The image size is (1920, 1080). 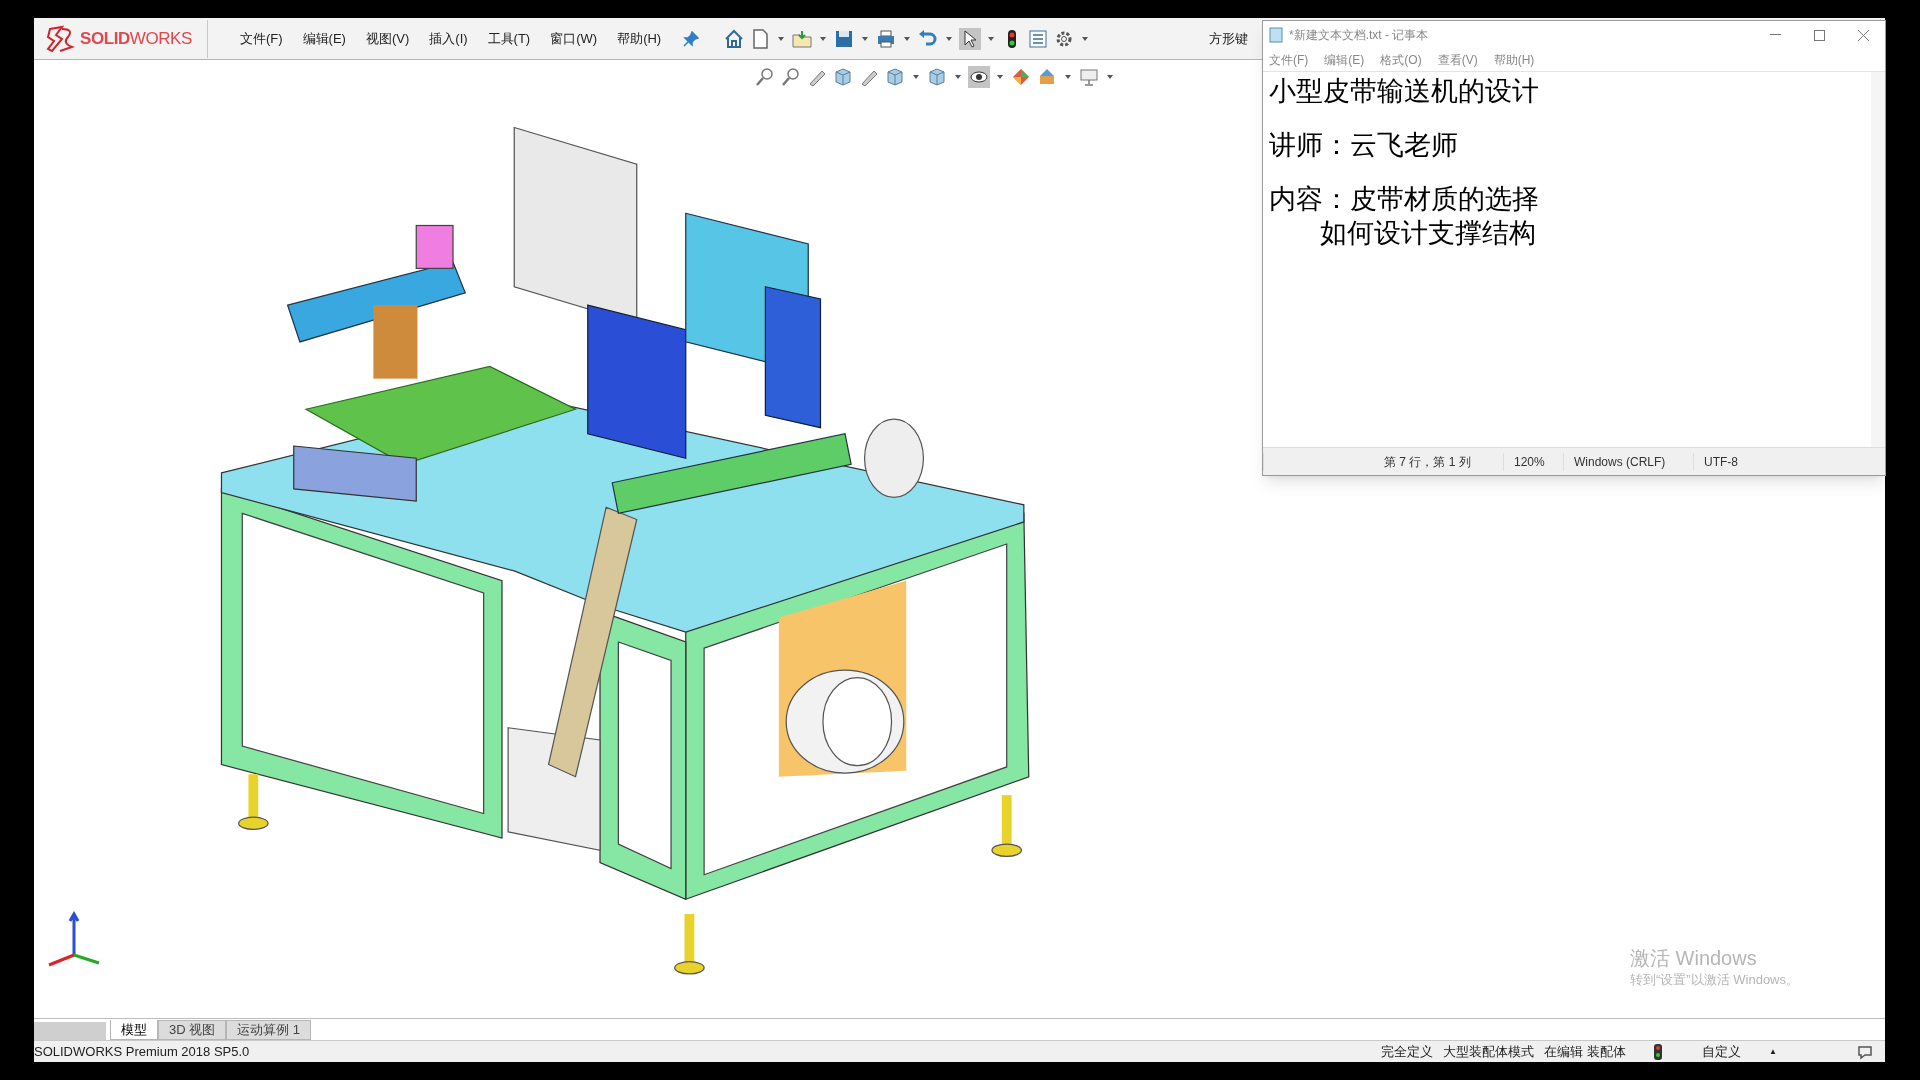 What do you see at coordinates (970, 38) in the screenshot?
I see `cursor-icon` at bounding box center [970, 38].